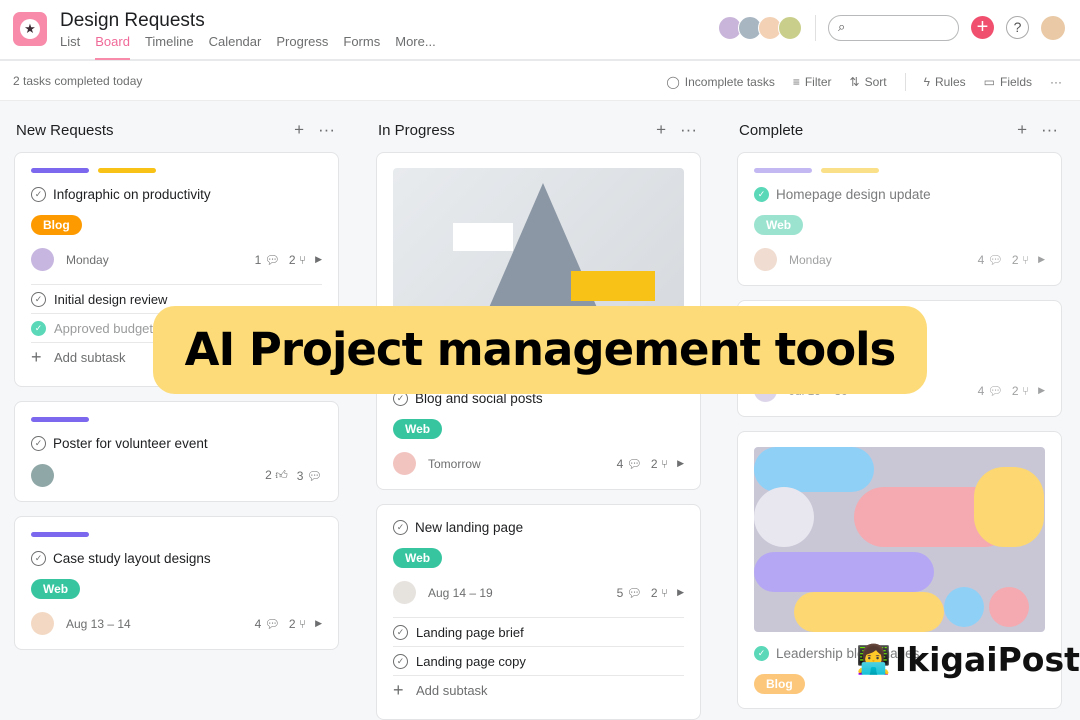  I want to click on tab-list: List, so click(70, 47).